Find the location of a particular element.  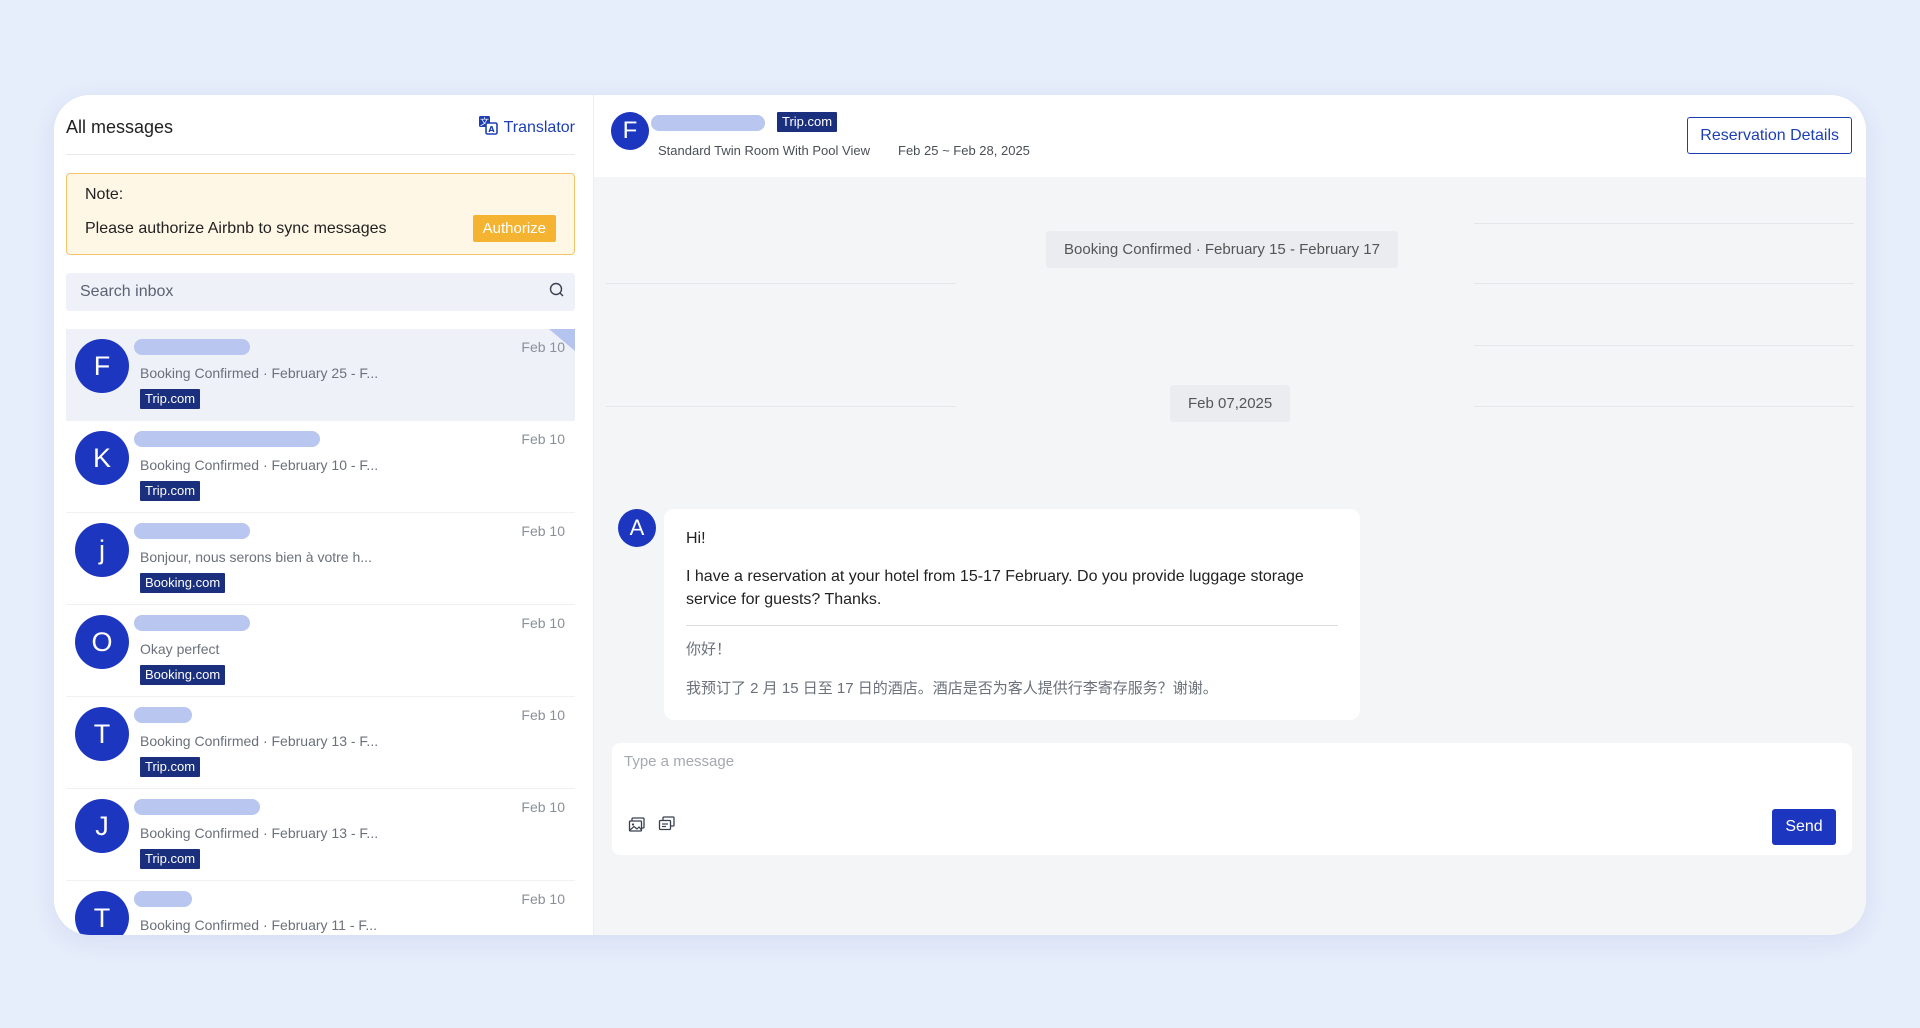

translated-greeting: 你好！ is located at coordinates (709, 649).